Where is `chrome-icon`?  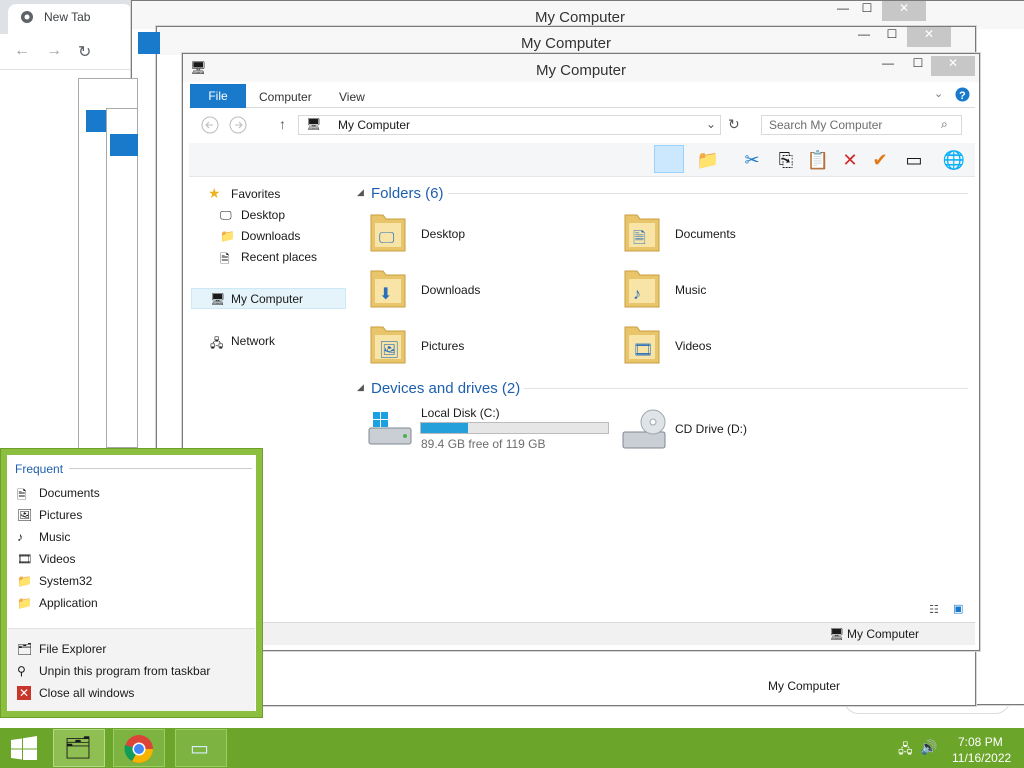 chrome-icon is located at coordinates (138, 749).